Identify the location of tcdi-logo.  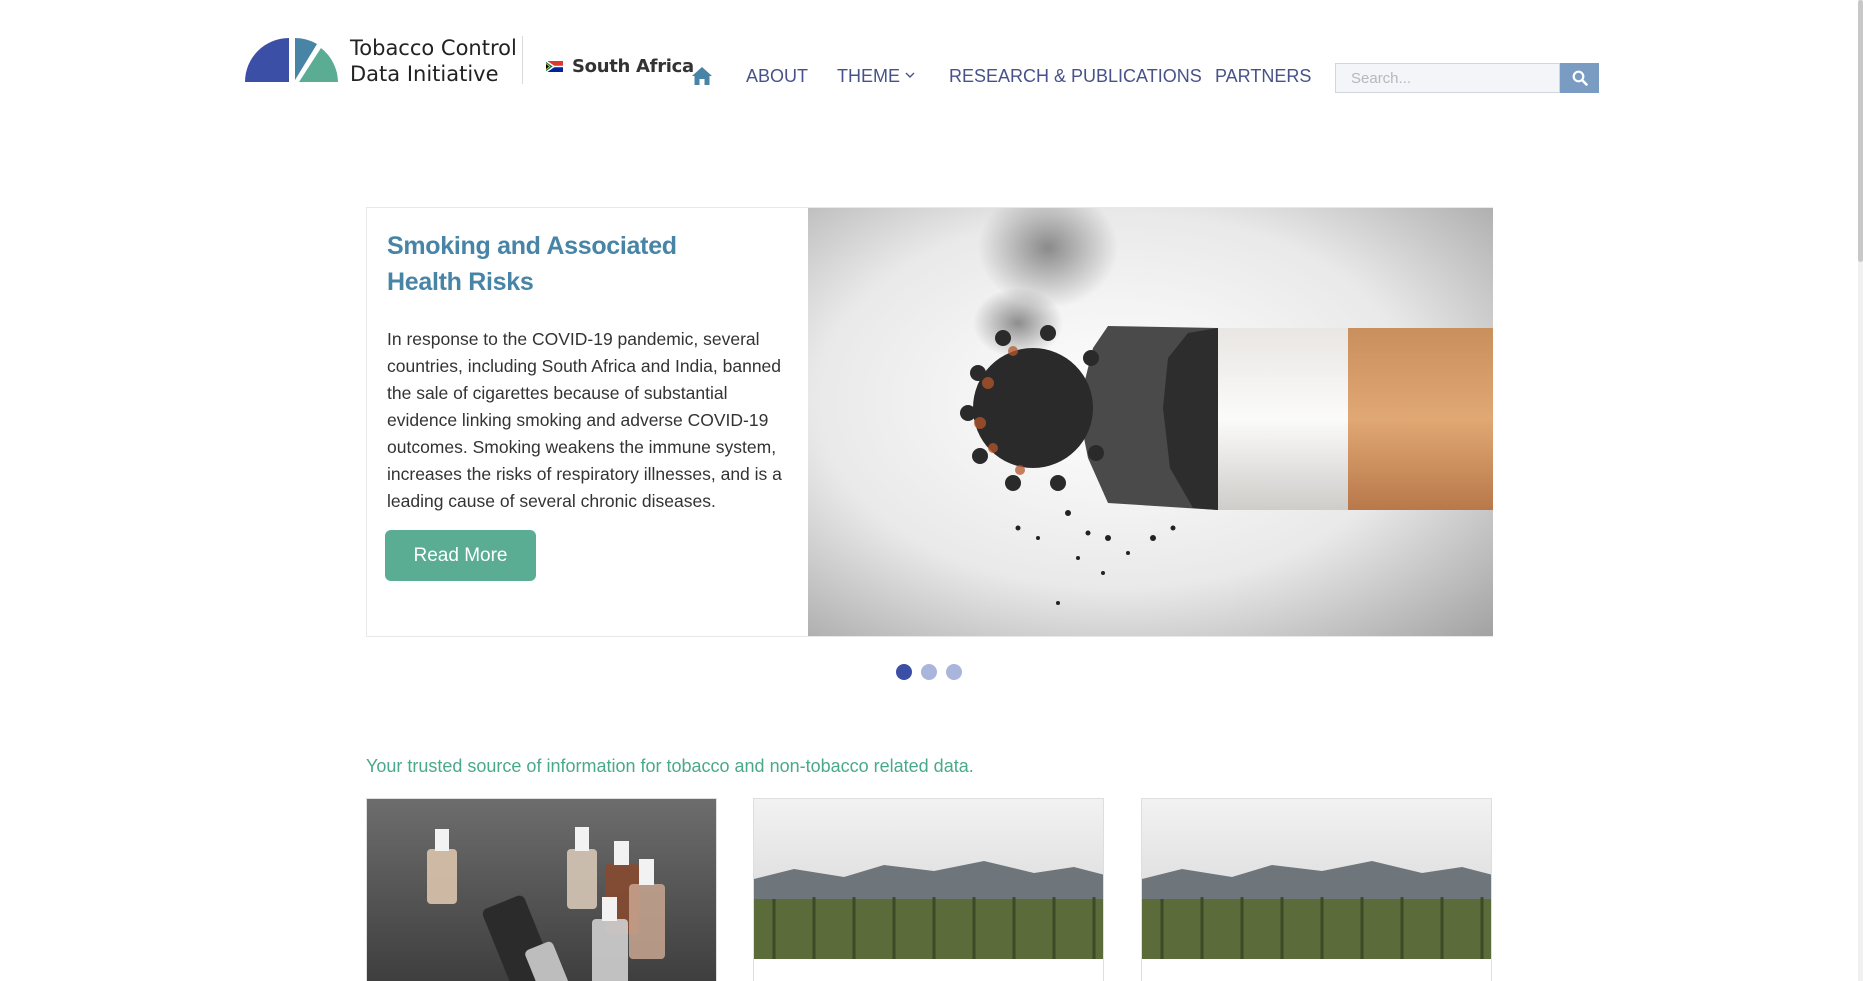
(292, 59).